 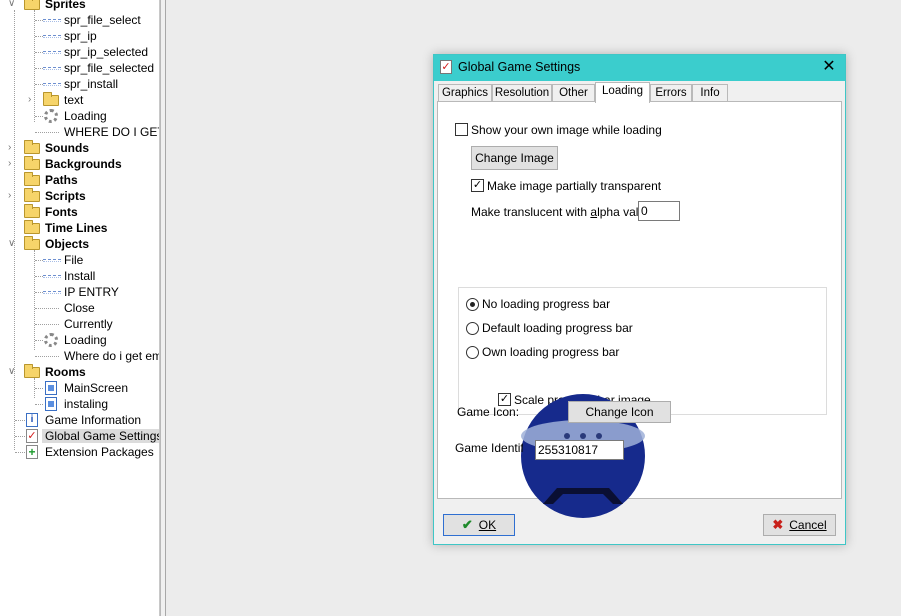 I want to click on dialog-title: Global Game Settings, so click(x=519, y=67).